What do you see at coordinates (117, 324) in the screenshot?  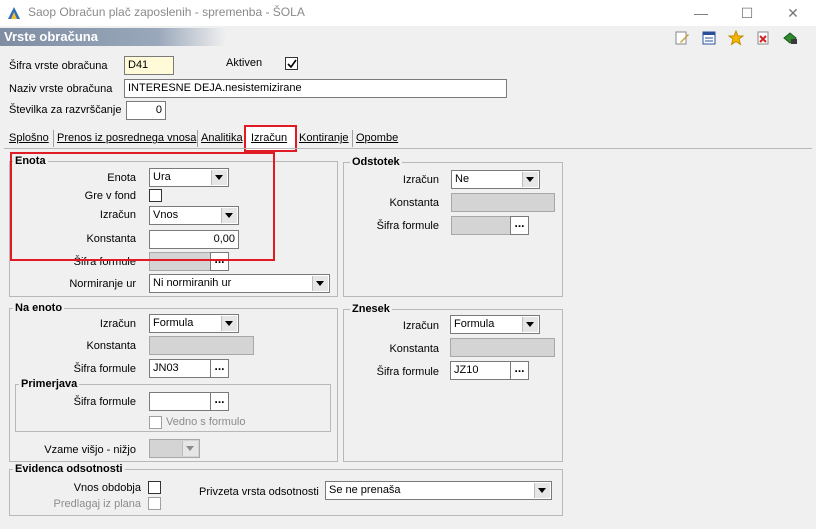 I see `na-enoto-izracun-label: Izračun` at bounding box center [117, 324].